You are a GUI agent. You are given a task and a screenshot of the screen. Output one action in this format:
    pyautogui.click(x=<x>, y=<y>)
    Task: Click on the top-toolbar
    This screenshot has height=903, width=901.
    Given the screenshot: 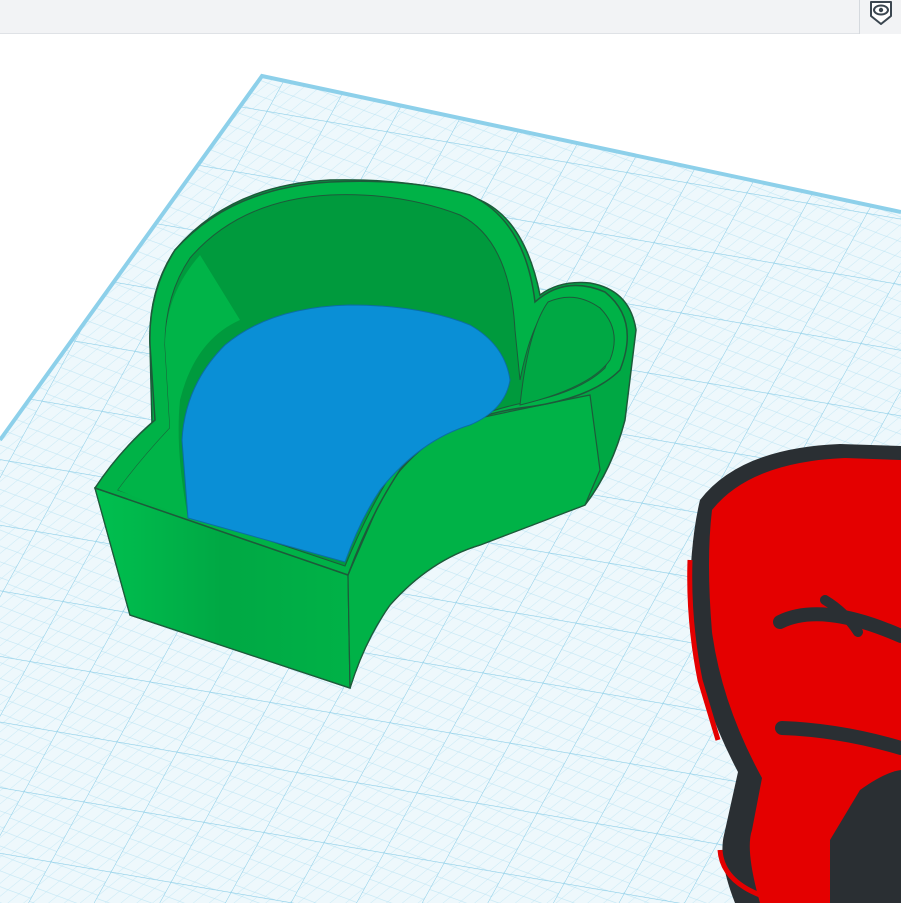 What is the action you would take?
    pyautogui.click(x=450, y=17)
    